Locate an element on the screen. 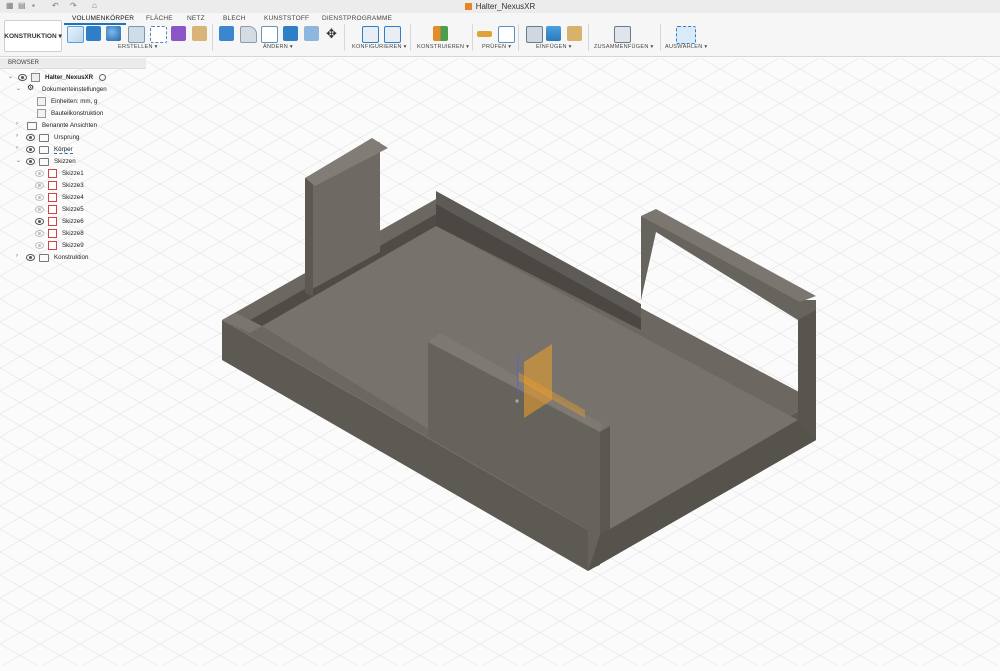 The height and width of the screenshot is (671, 1000). browser-item-document-settings: ⌄ ⚙ Dokumenteinstellungen is located at coordinates (73, 89).